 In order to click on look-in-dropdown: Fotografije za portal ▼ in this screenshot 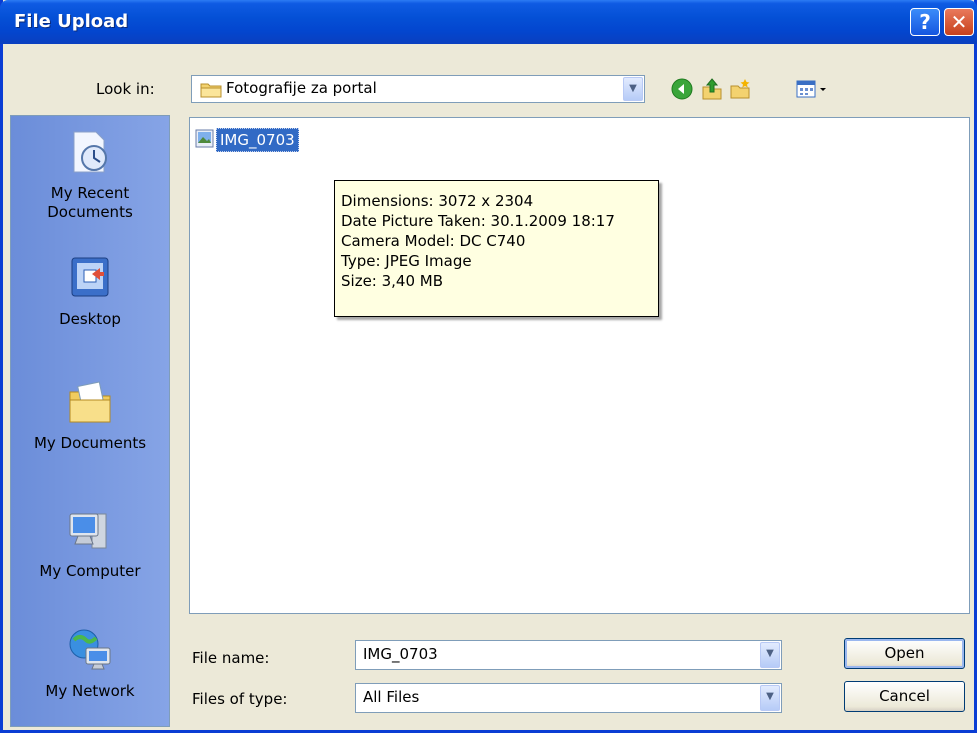, I will do `click(418, 89)`.